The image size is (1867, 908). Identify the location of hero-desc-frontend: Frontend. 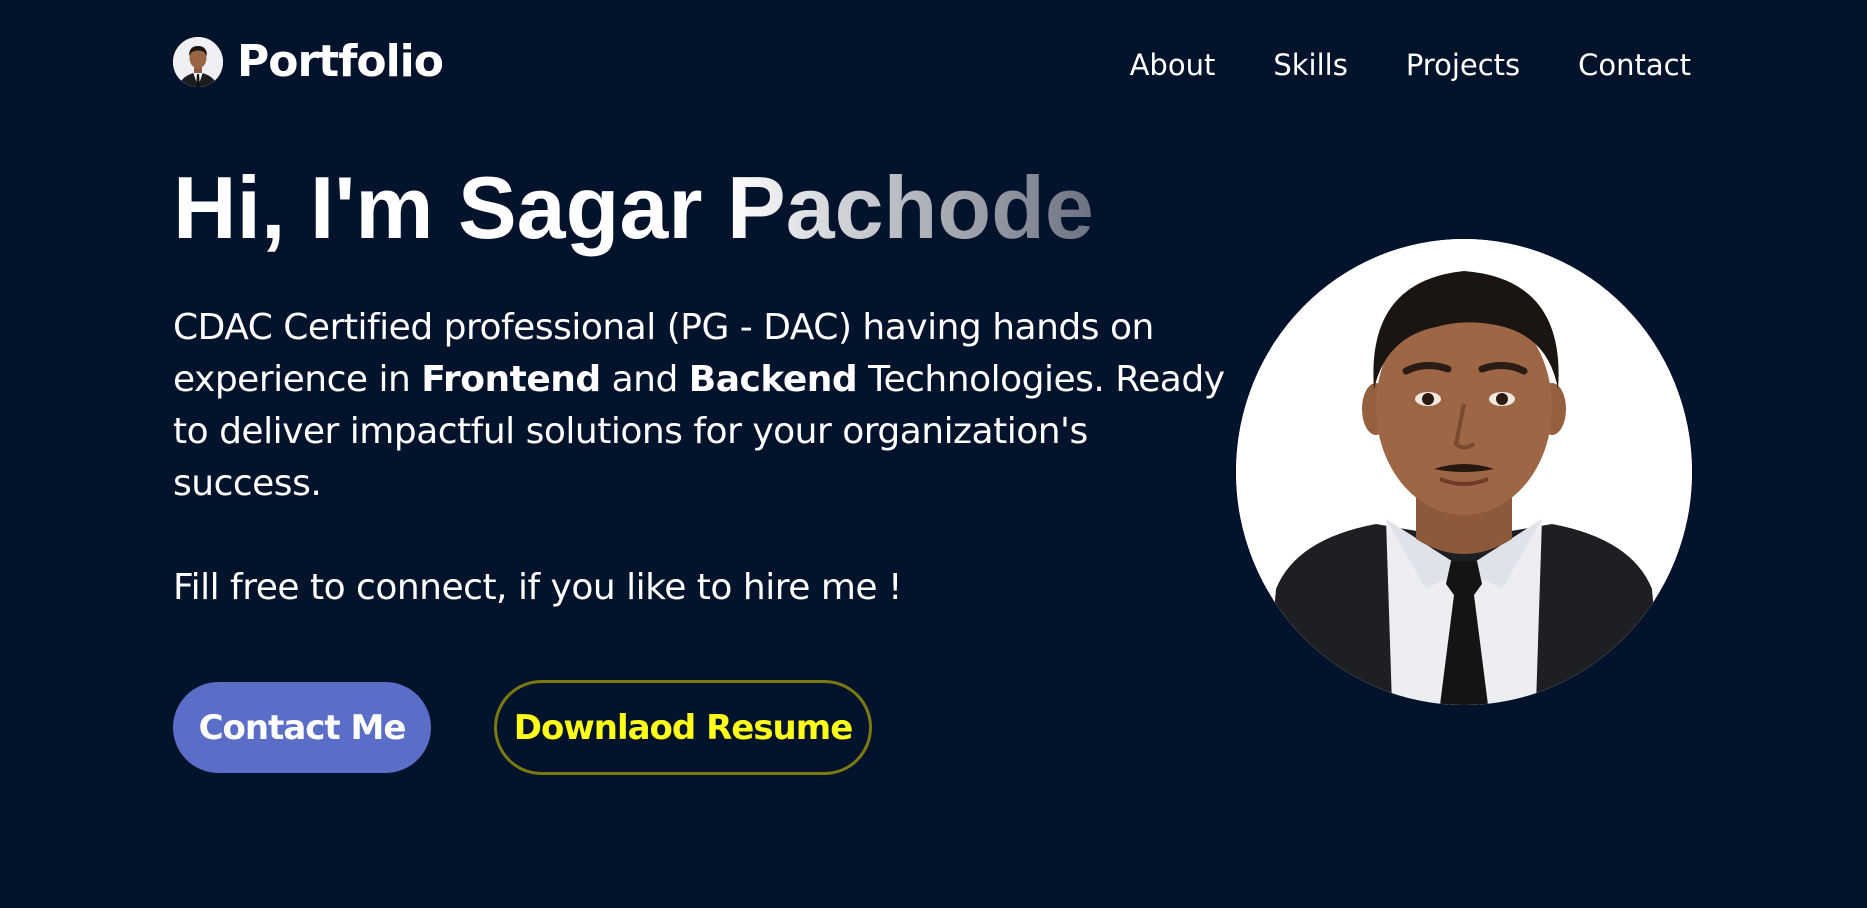
(511, 379).